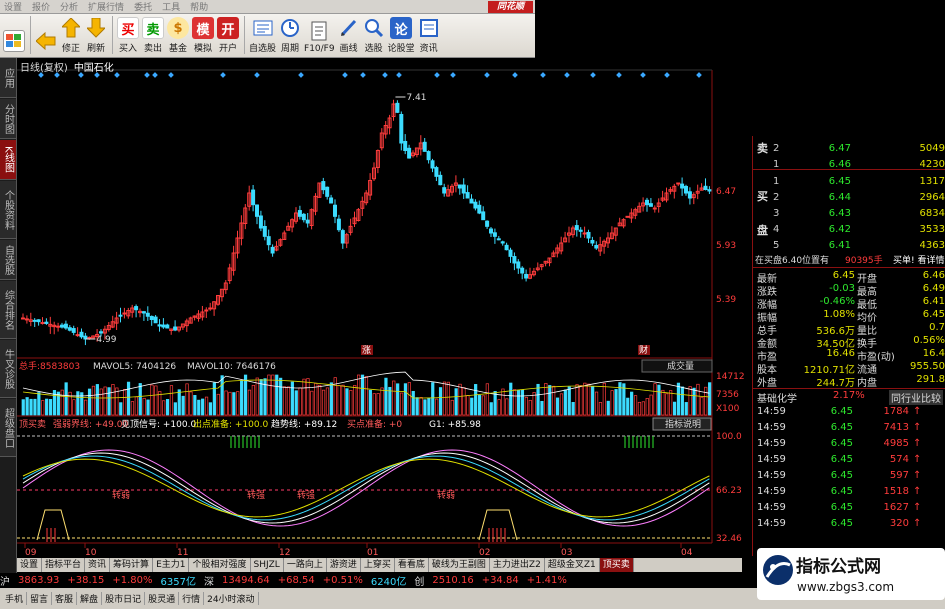 The width and height of the screenshot is (945, 609). What do you see at coordinates (171, 6) in the screenshot?
I see `menu-tools: 工具` at bounding box center [171, 6].